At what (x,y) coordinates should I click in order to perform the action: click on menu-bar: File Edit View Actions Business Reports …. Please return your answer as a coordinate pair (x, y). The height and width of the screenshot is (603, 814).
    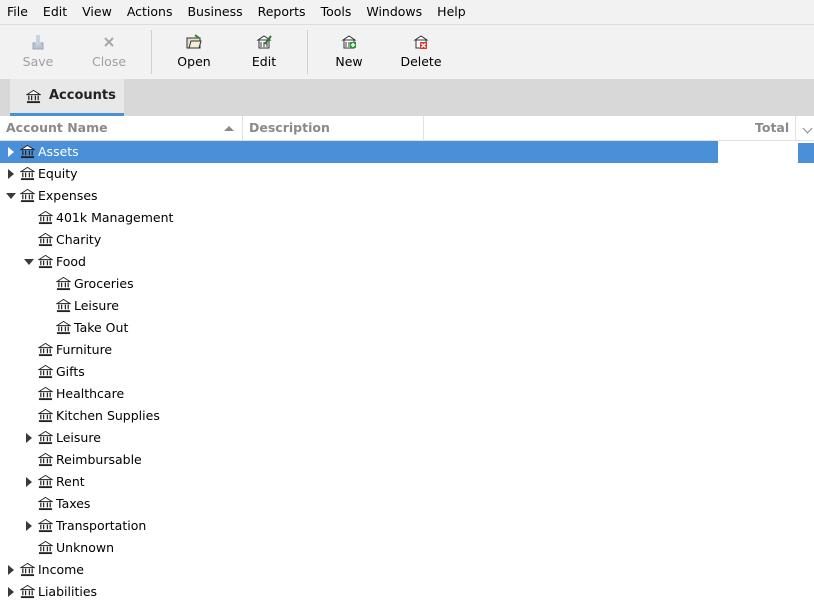
    Looking at the image, I should click on (407, 12).